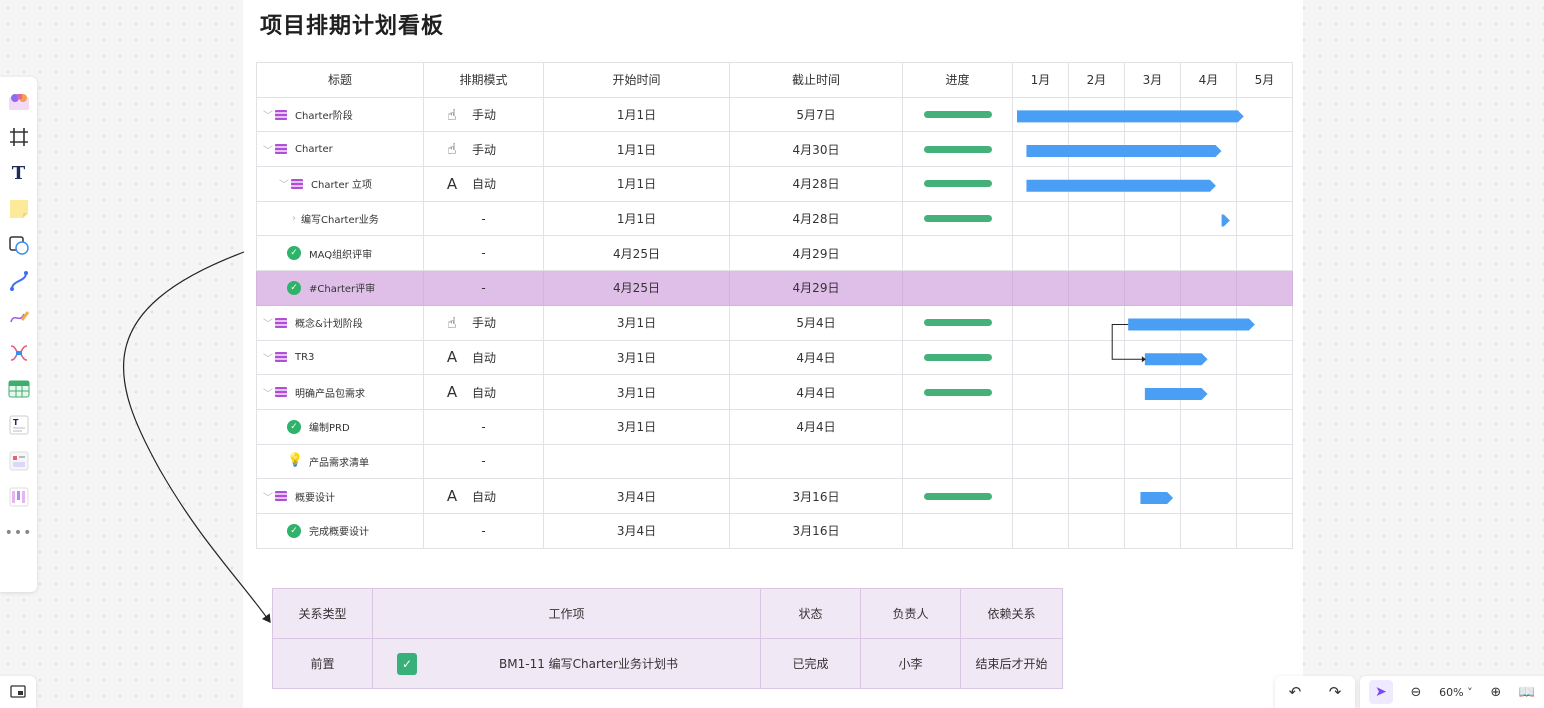  I want to click on gantt-row: ﹀ 明确产品包需求 A 自动 3月1日 4月4日, so click(774, 392).